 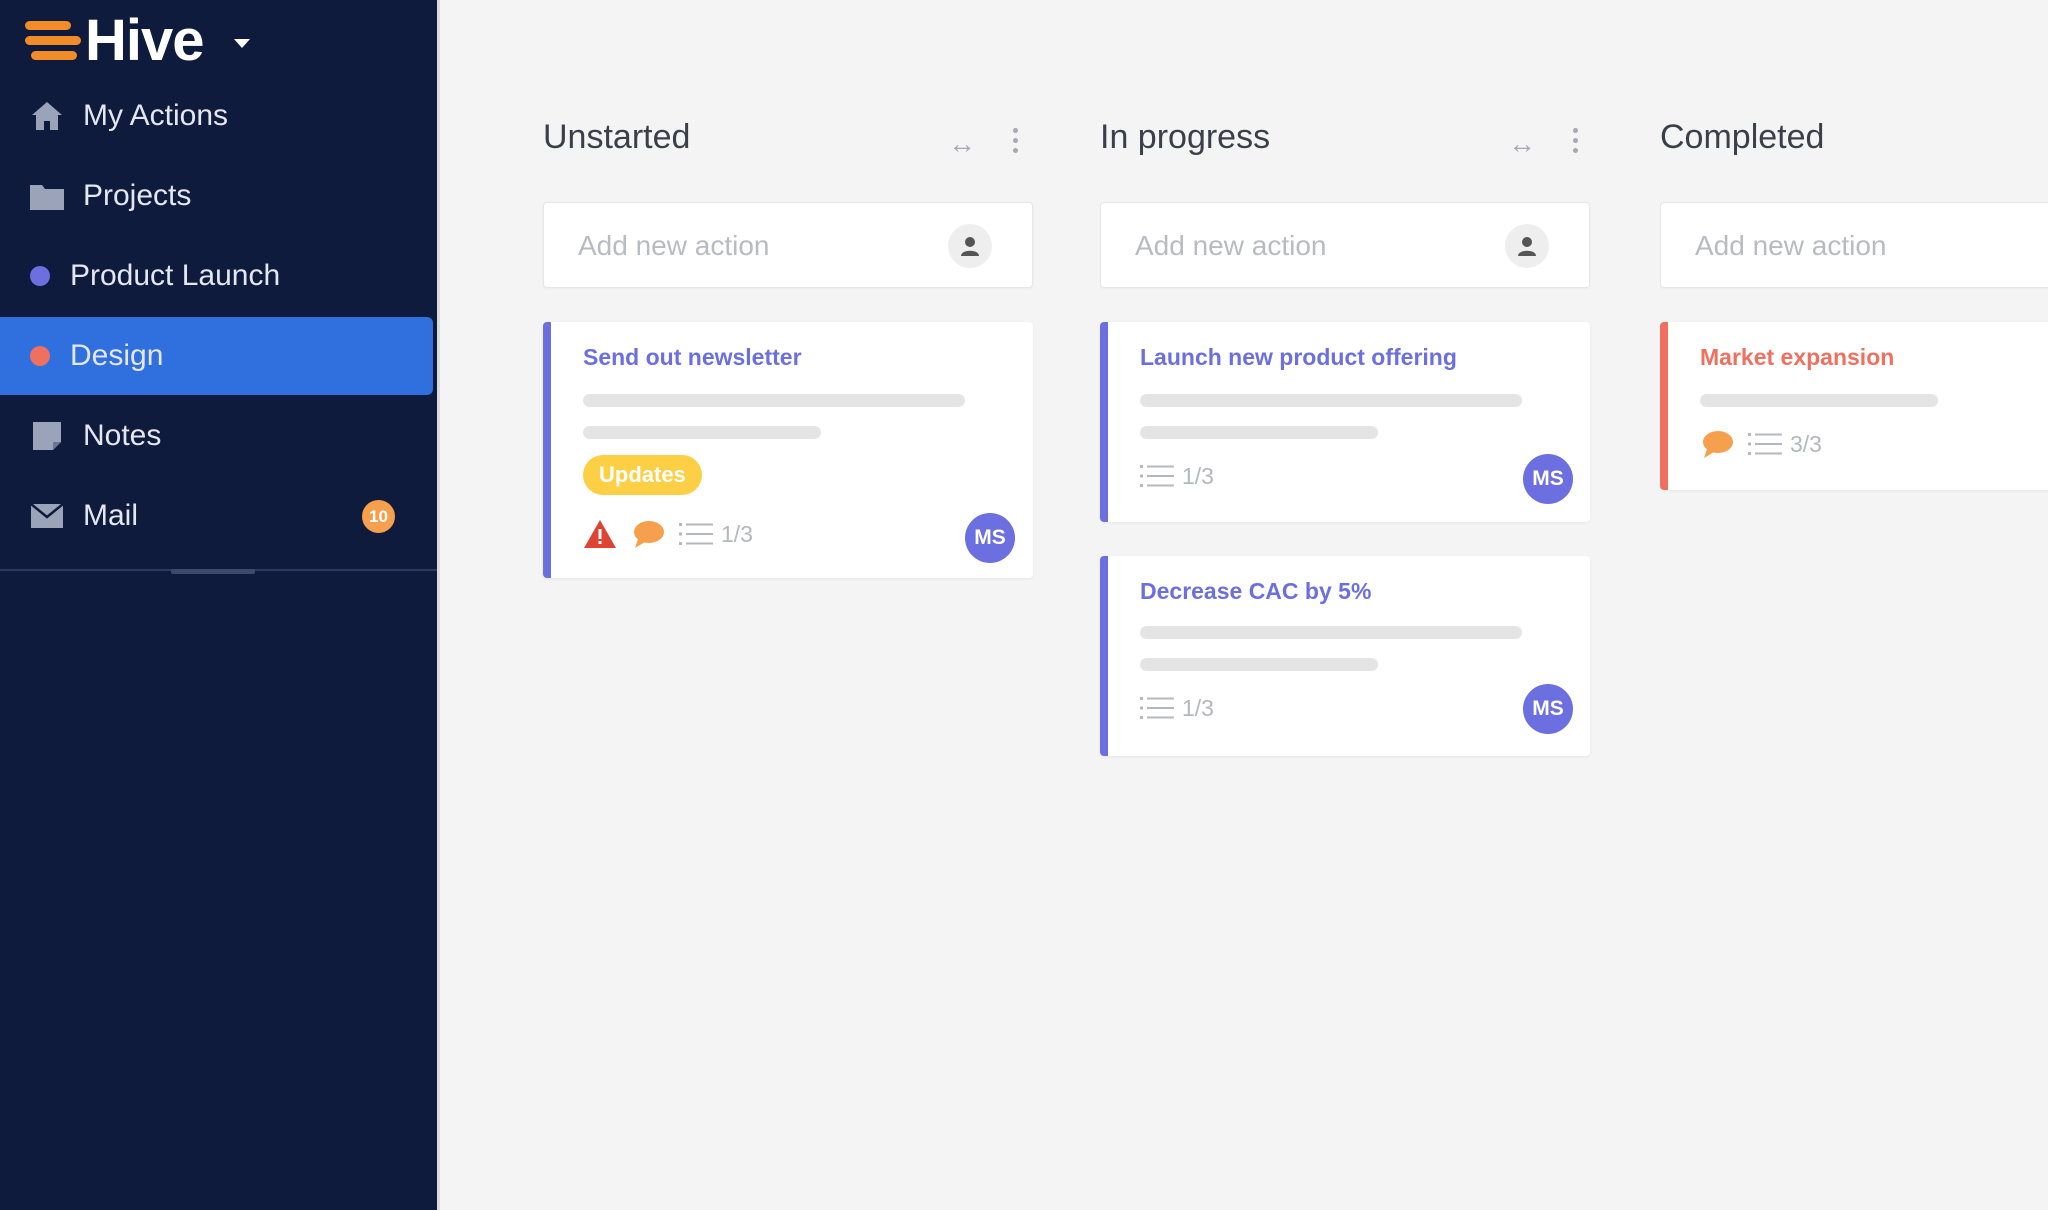 I want to click on sidebar-item-label: Projects, so click(x=137, y=195).